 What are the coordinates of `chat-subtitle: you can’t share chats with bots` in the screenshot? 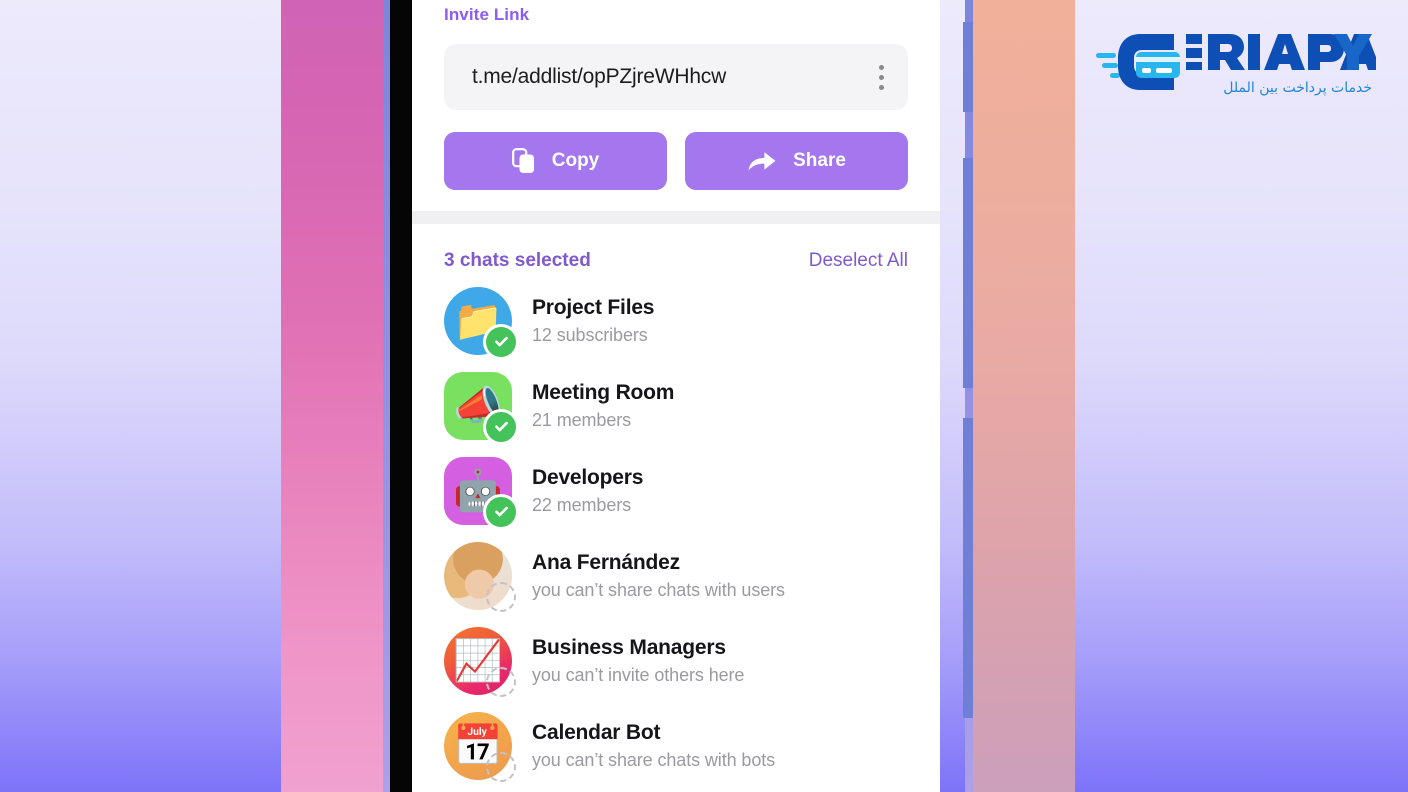 It's located at (654, 759).